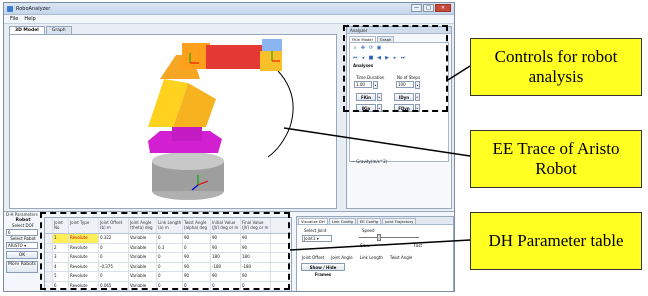 The height and width of the screenshot is (296, 648). What do you see at coordinates (416, 8) in the screenshot?
I see `minimize-button: —` at bounding box center [416, 8].